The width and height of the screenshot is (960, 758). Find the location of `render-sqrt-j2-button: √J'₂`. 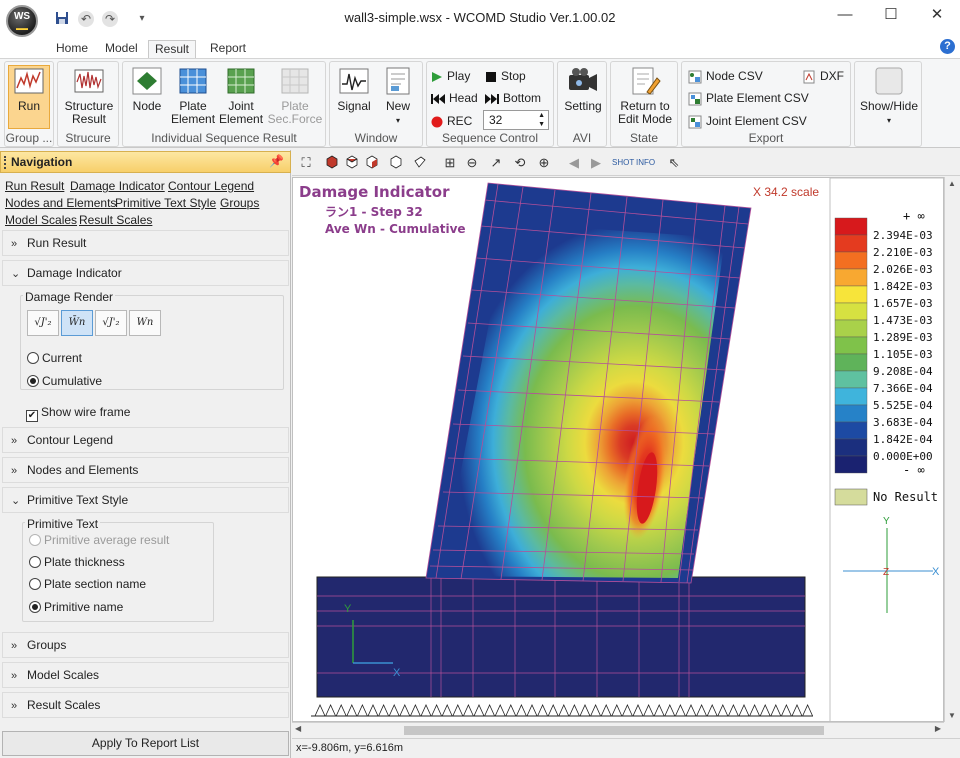

render-sqrt-j2-button: √J'₂ is located at coordinates (111, 323).